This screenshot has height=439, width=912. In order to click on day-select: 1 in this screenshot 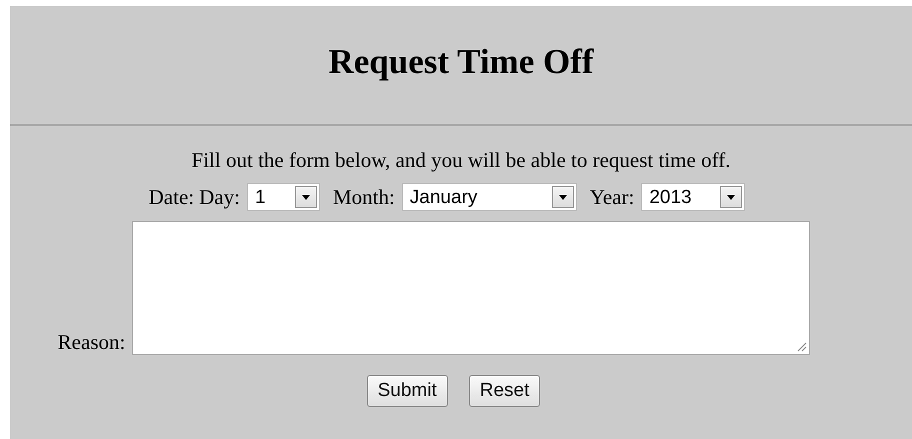, I will do `click(283, 197)`.